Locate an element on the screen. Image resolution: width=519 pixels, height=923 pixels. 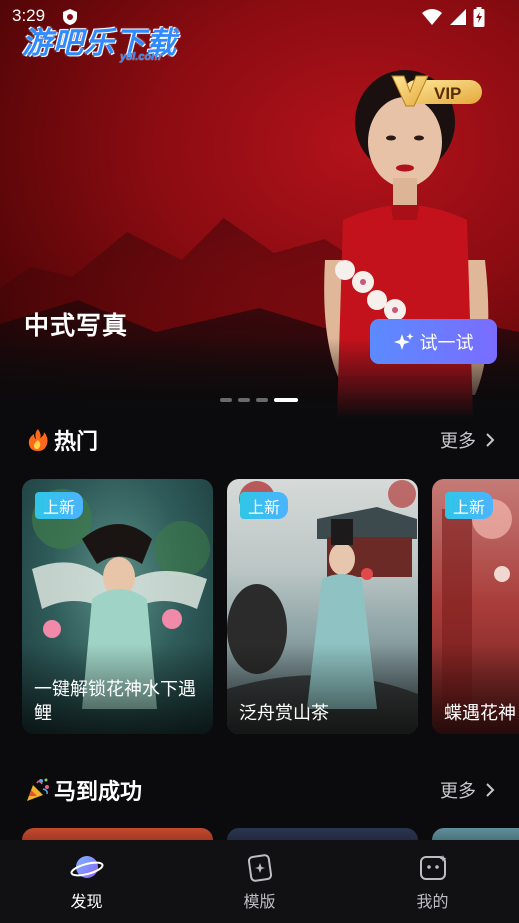
hot-more-link: 更多 is located at coordinates (468, 440).